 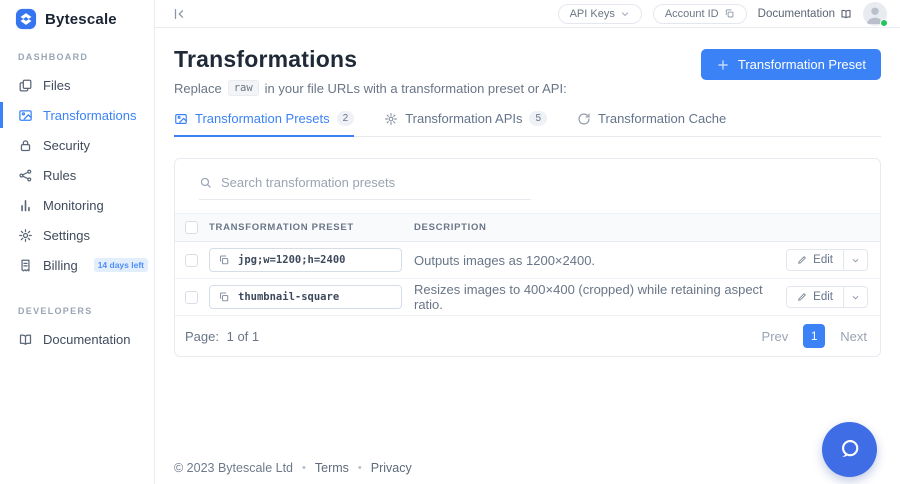 What do you see at coordinates (853, 336) in the screenshot?
I see `next-page-button: Next` at bounding box center [853, 336].